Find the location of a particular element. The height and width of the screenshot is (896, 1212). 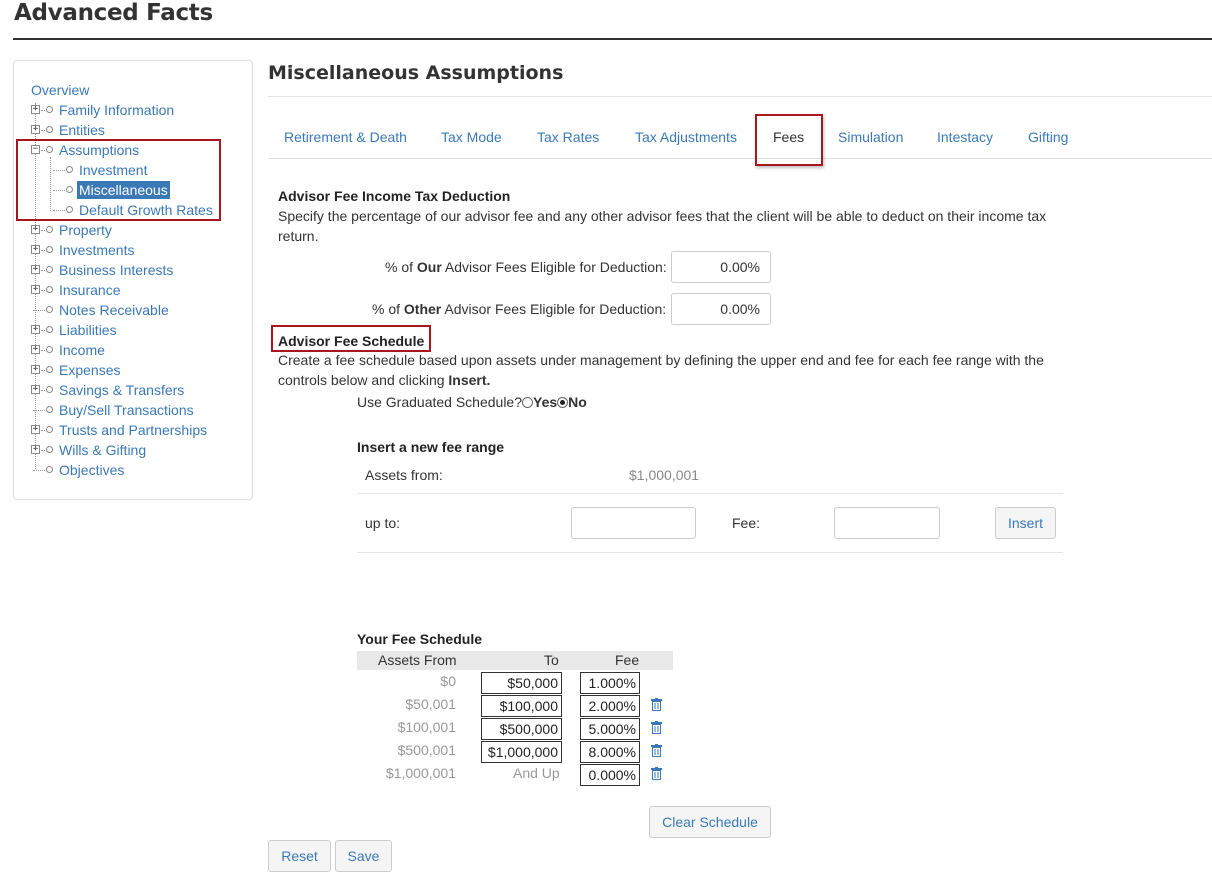

insert-button: Insert is located at coordinates (1025, 523).